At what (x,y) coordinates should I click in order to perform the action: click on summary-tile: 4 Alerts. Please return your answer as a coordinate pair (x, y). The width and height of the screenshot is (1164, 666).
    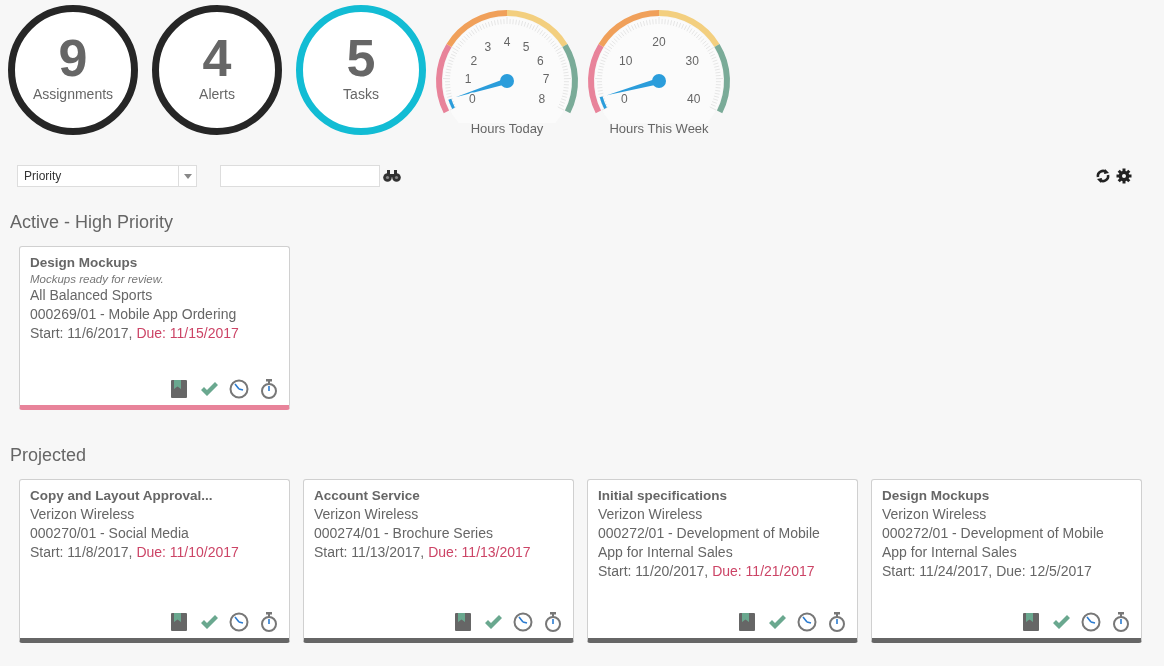
    Looking at the image, I should click on (217, 70).